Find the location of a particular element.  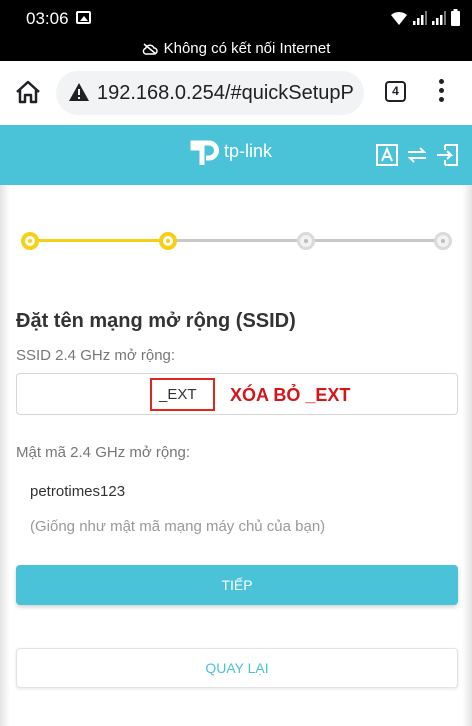

connection-status-text: Không có kết nối Internet is located at coordinates (247, 48).